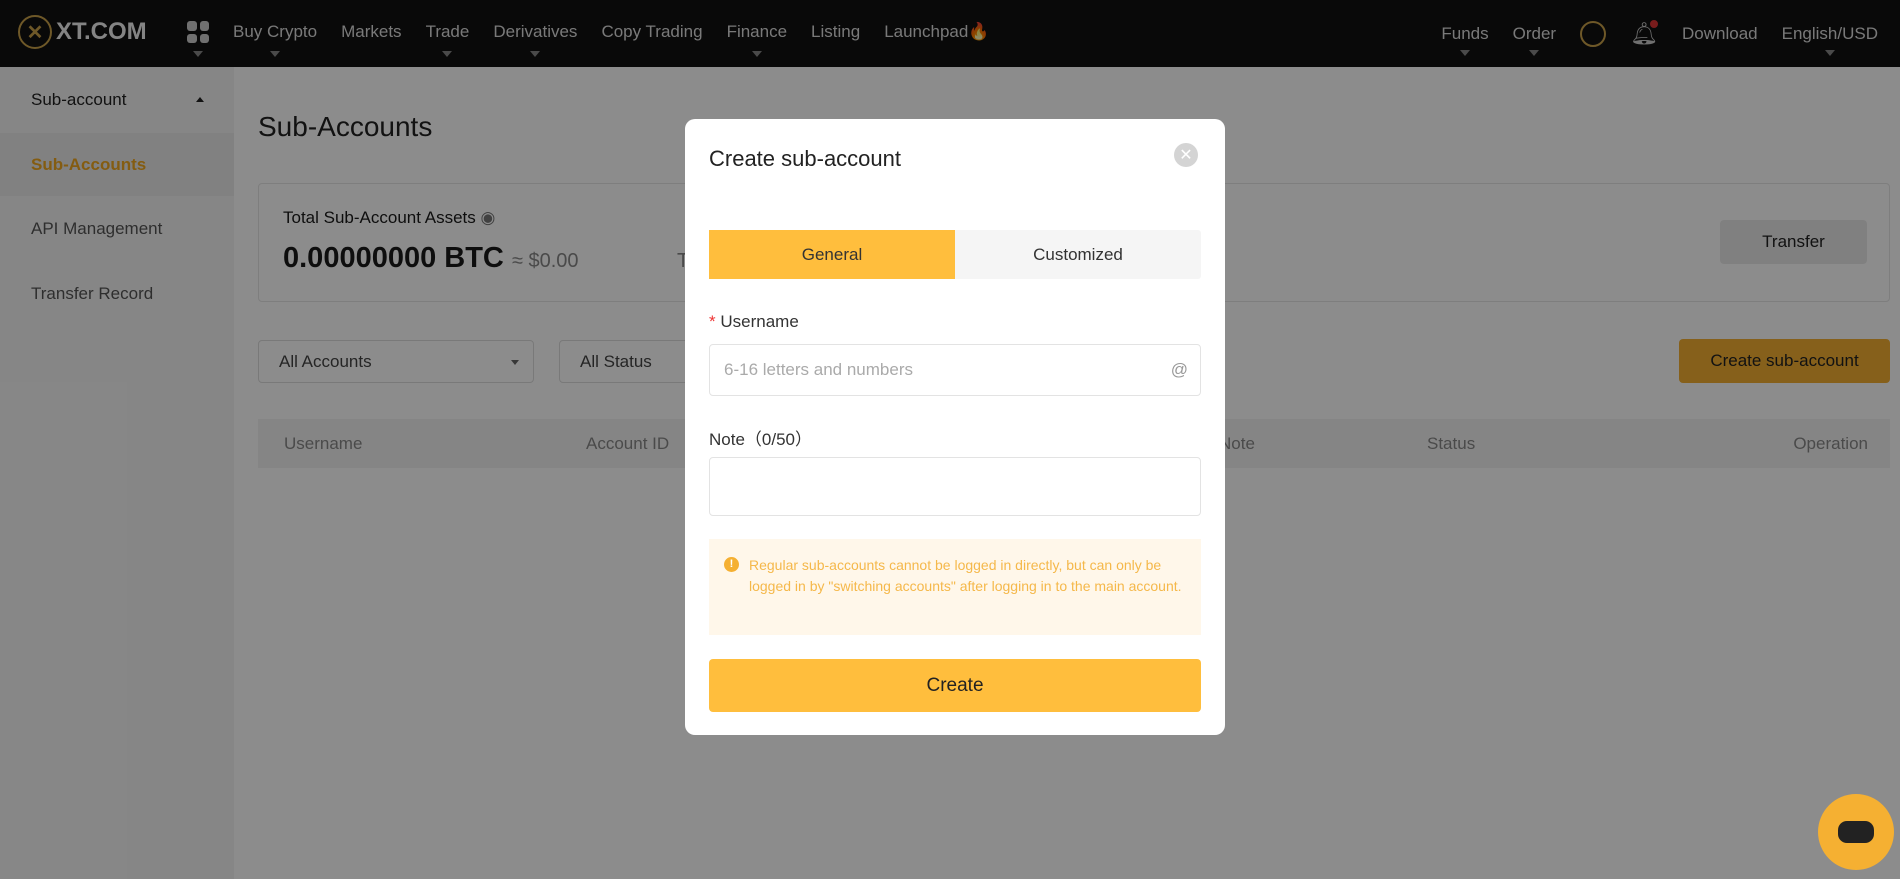 The width and height of the screenshot is (1900, 879). I want to click on username-input: 6-16 letters and numbers @, so click(955, 370).